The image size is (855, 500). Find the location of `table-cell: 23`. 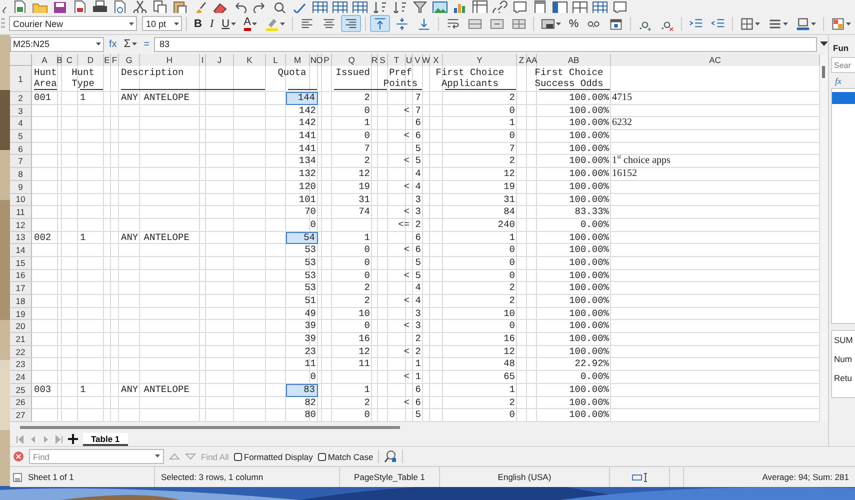

table-cell: 23 is located at coordinates (302, 352).